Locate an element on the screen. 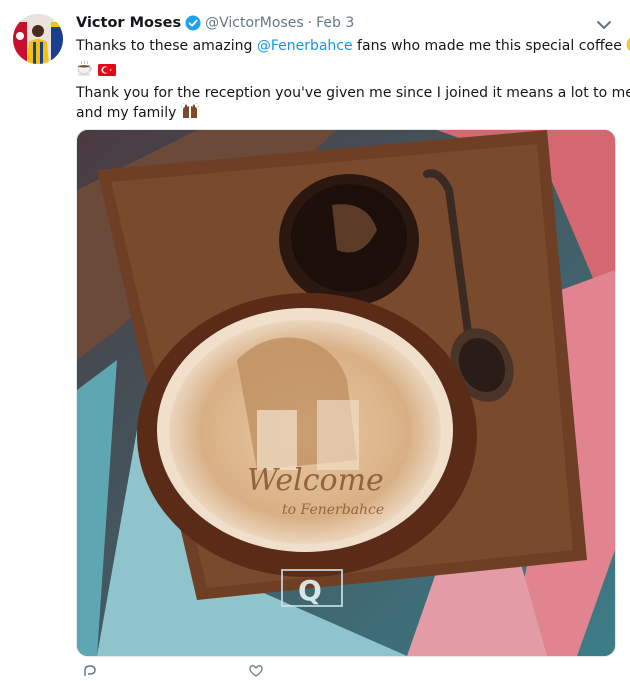 This screenshot has height=681, width=630. tweet-date: Feb 3 is located at coordinates (335, 23).